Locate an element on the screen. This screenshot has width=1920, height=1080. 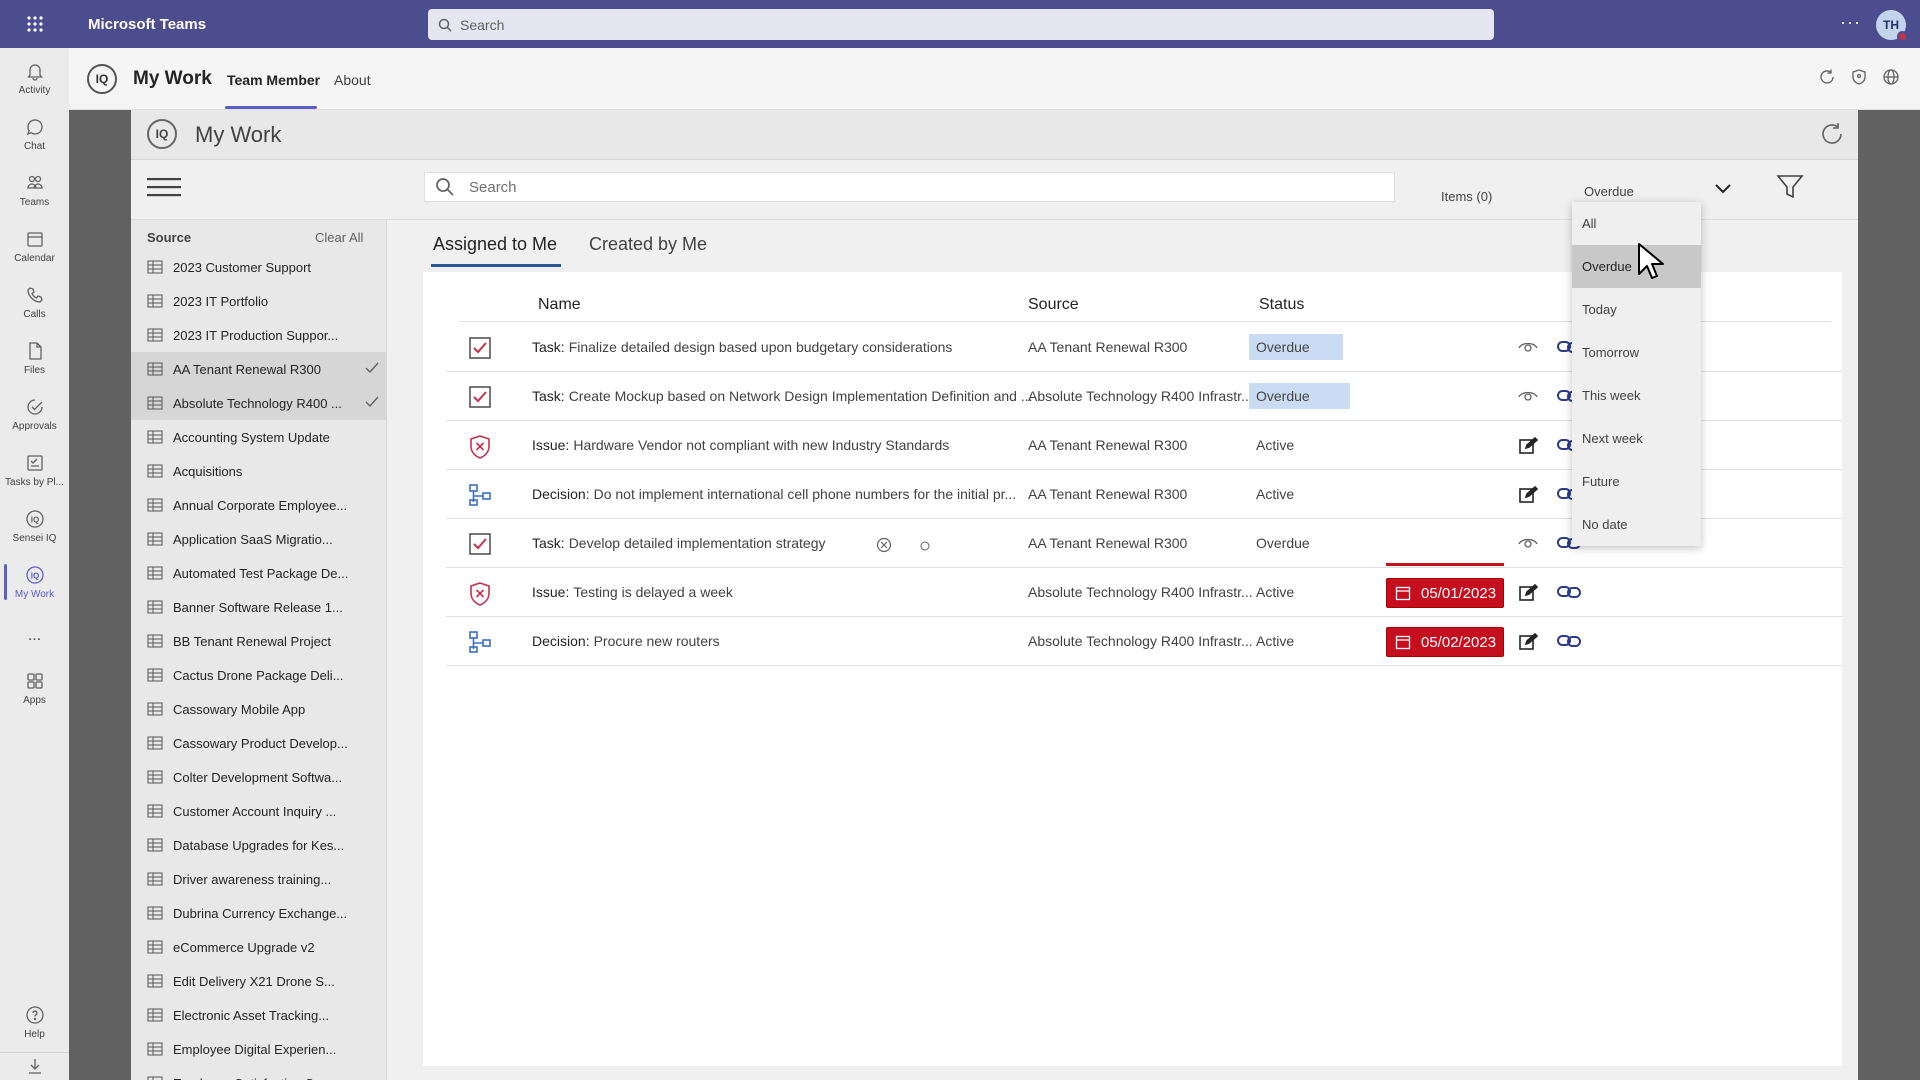
clear-all-button: Clear All is located at coordinates (339, 237).